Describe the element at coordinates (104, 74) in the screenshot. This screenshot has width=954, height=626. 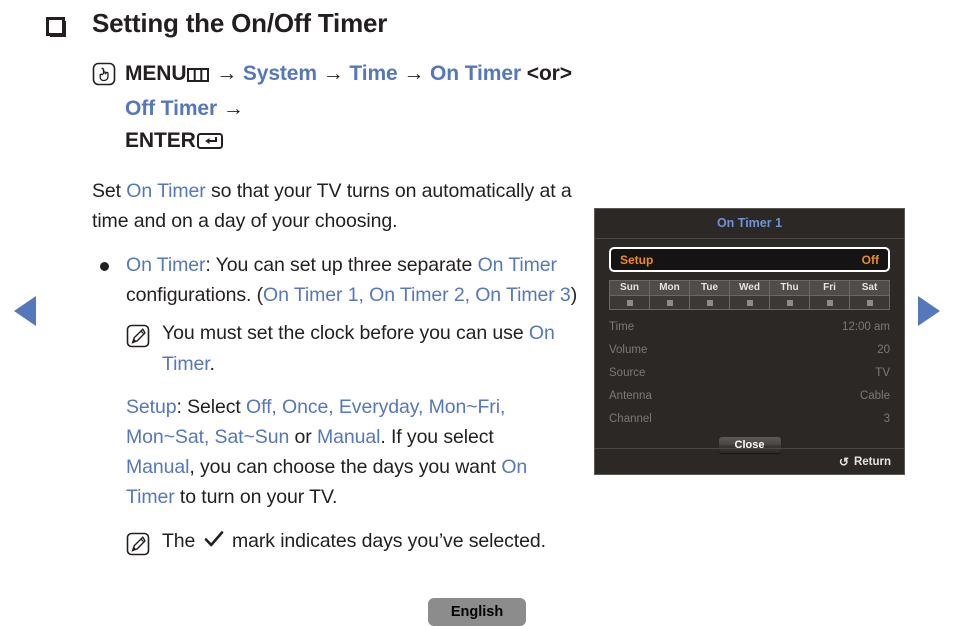
I see `press-button-icon` at that location.